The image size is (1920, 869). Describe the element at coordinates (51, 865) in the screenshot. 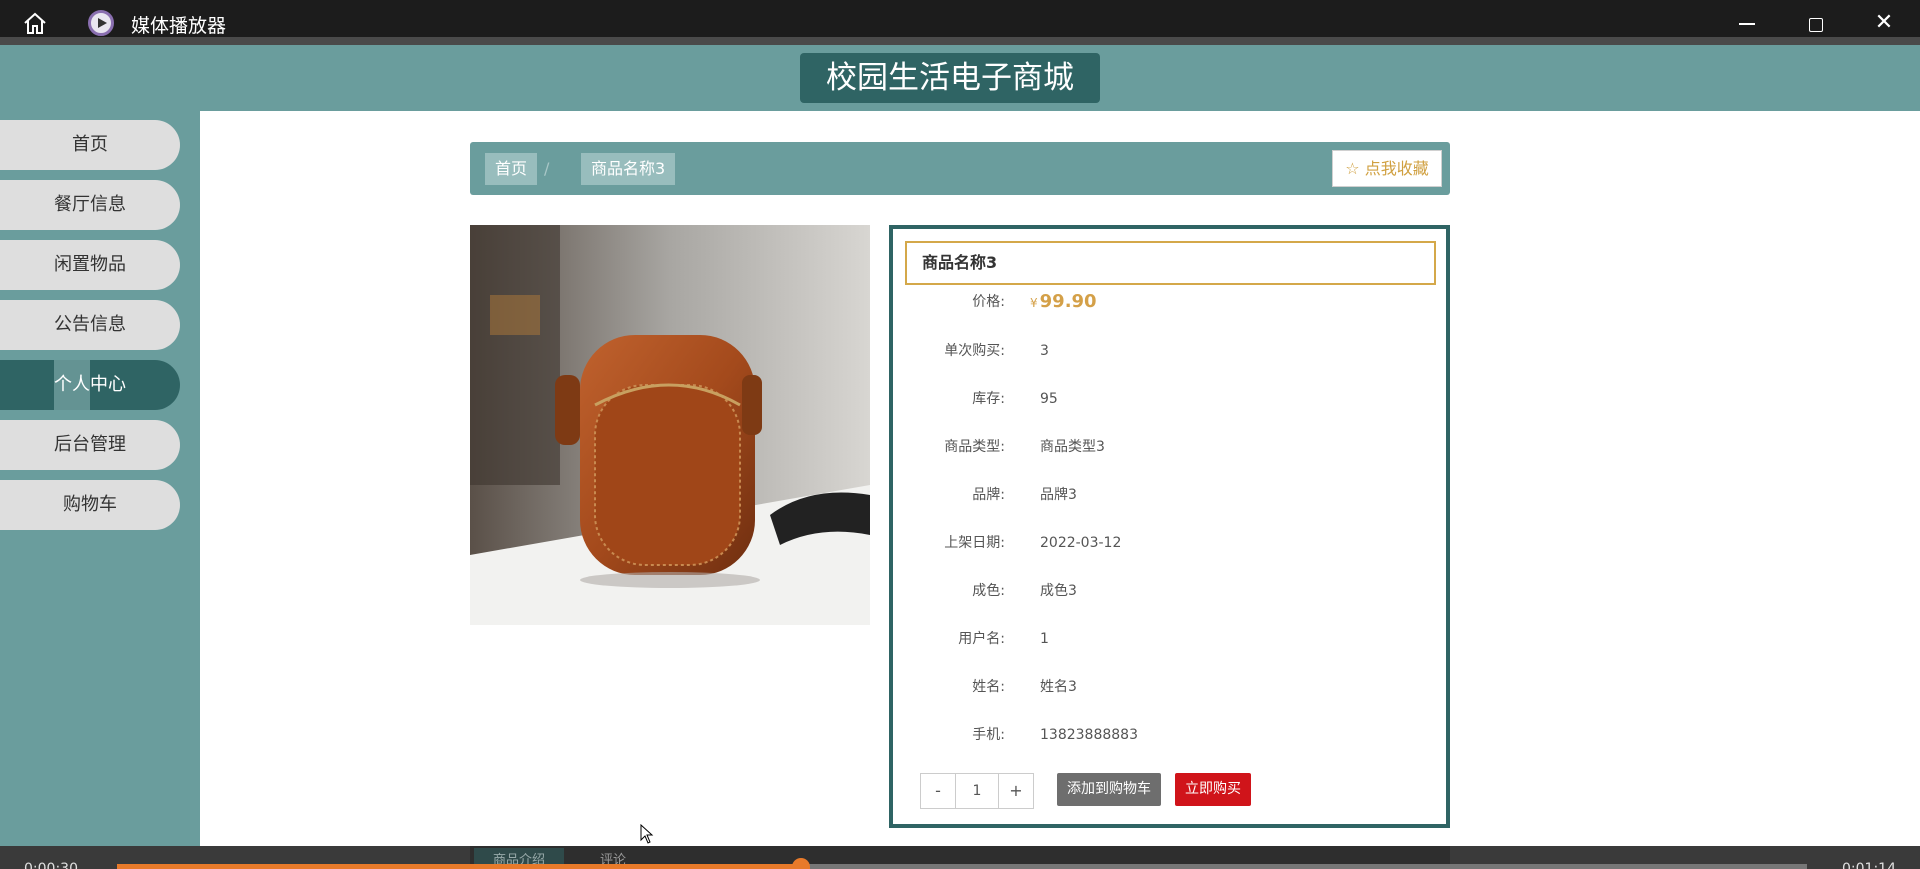

I see `elapsed-time: 0:00:30` at that location.